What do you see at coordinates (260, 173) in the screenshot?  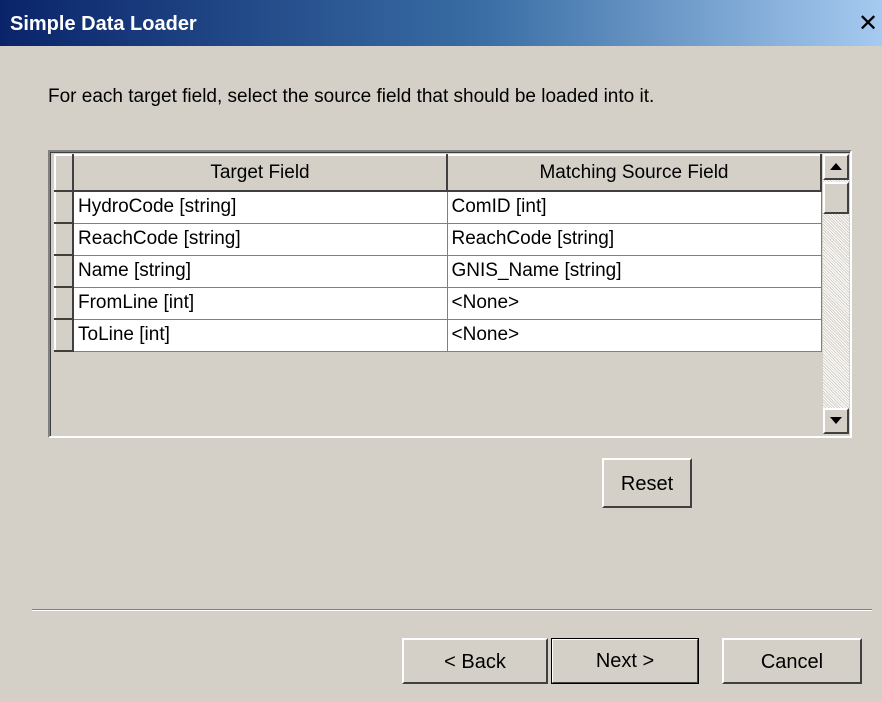 I see `target-field-header: Target Field` at bounding box center [260, 173].